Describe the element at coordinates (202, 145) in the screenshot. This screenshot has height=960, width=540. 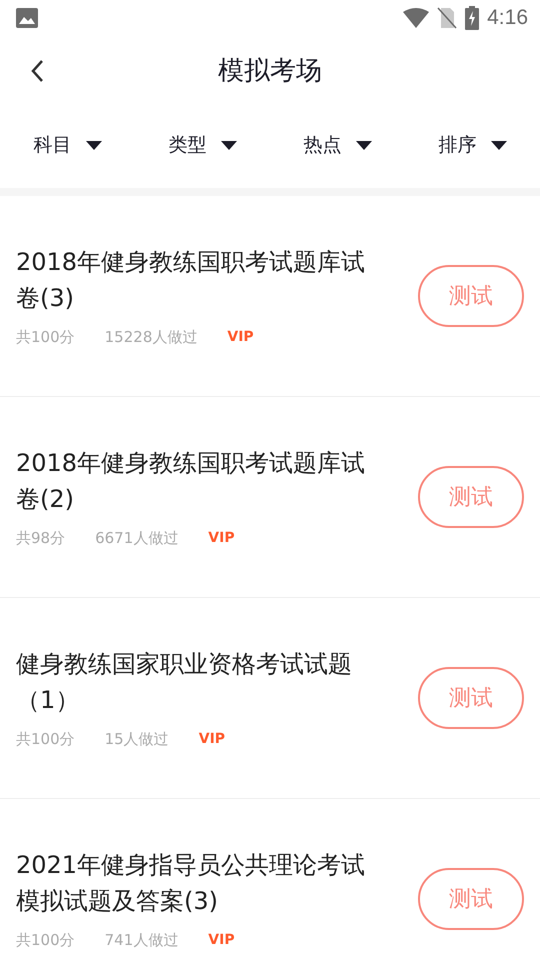
I see `filter-dropdown: 类型` at that location.